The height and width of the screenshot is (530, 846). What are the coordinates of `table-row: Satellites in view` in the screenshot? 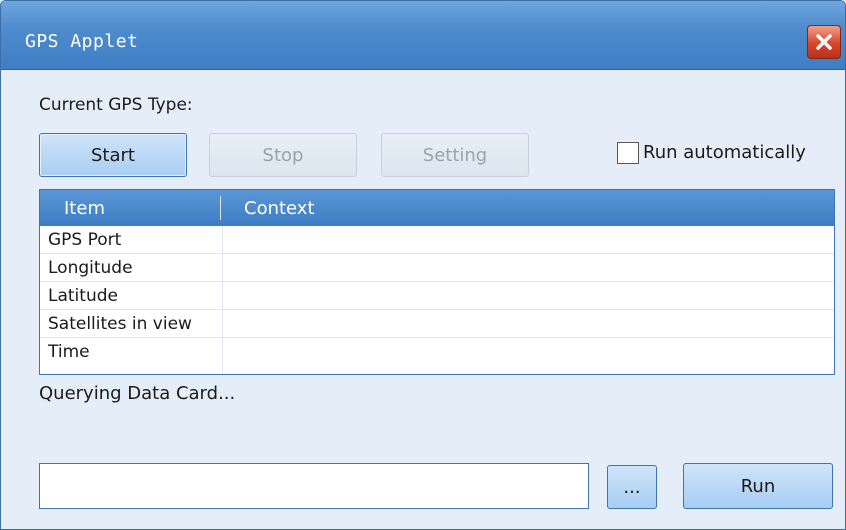 It's located at (437, 324).